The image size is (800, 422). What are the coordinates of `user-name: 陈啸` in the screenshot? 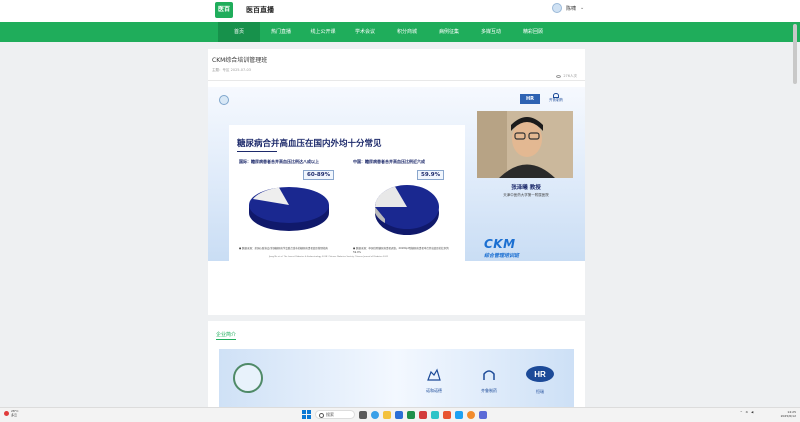 It's located at (571, 8).